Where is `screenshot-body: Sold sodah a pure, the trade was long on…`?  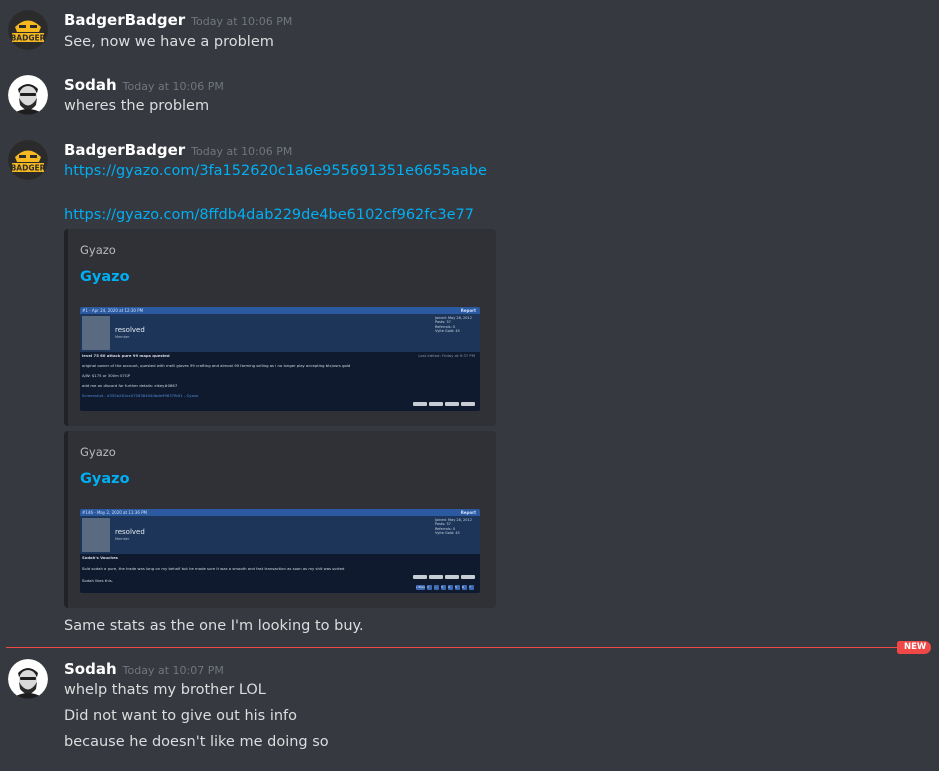
screenshot-body: Sold sodah a pure, the trade was long on… is located at coordinates (213, 568).